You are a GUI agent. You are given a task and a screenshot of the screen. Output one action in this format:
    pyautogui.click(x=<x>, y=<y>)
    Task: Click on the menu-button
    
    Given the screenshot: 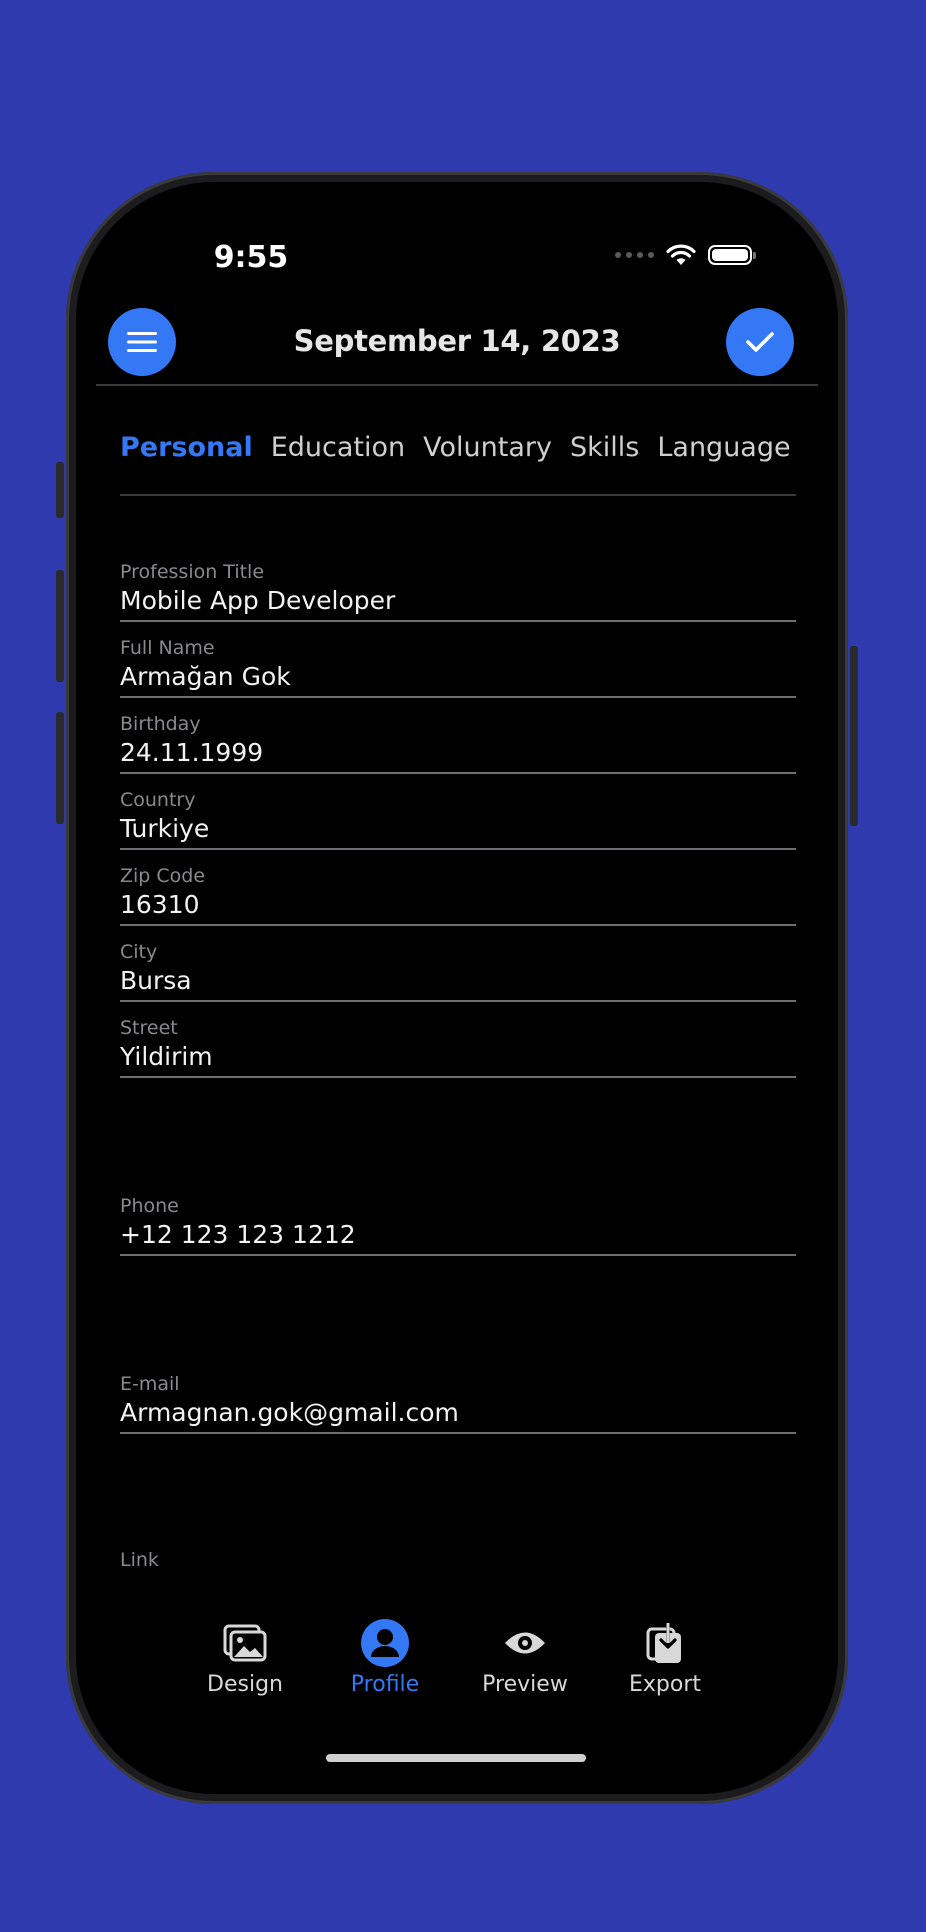 What is the action you would take?
    pyautogui.click(x=142, y=342)
    